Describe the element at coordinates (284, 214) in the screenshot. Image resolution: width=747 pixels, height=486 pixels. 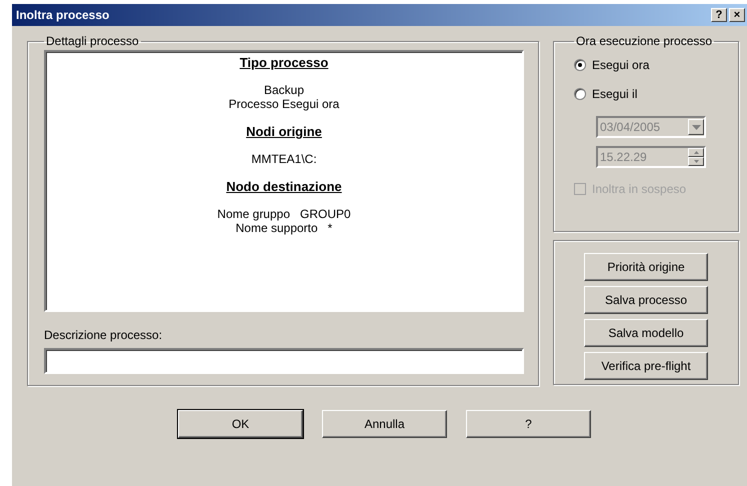
I see `detail-text: Nome gruppo GROUP0` at that location.